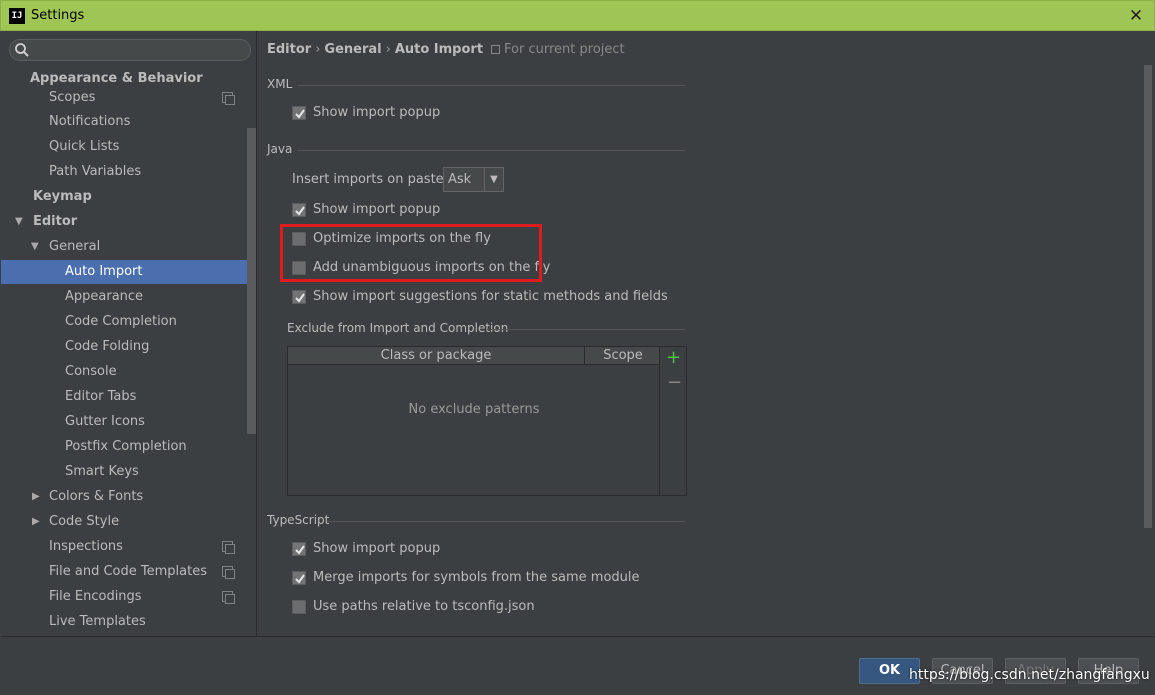 This screenshot has width=1155, height=695. Describe the element at coordinates (280, 84) in the screenshot. I see `section-title: XML` at that location.